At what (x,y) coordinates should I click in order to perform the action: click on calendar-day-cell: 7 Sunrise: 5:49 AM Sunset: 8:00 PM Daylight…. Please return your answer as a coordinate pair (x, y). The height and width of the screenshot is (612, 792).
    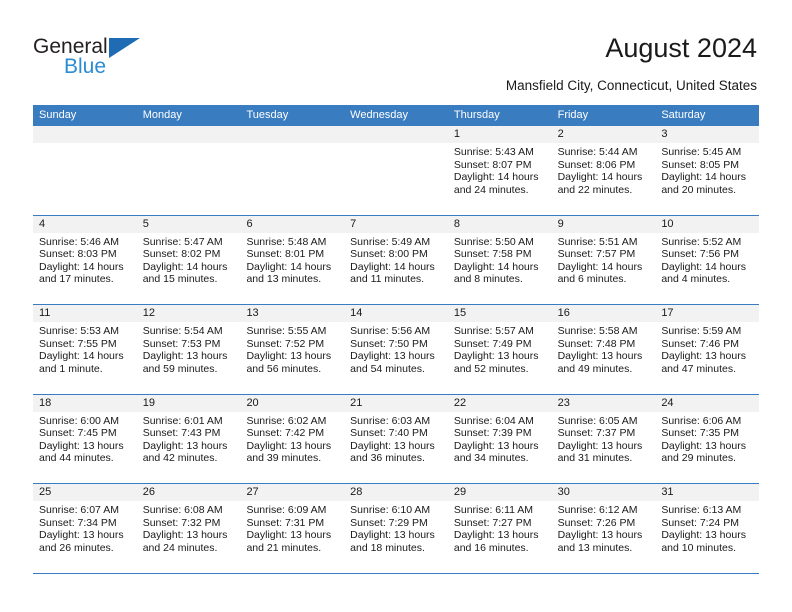
    Looking at the image, I should click on (396, 259).